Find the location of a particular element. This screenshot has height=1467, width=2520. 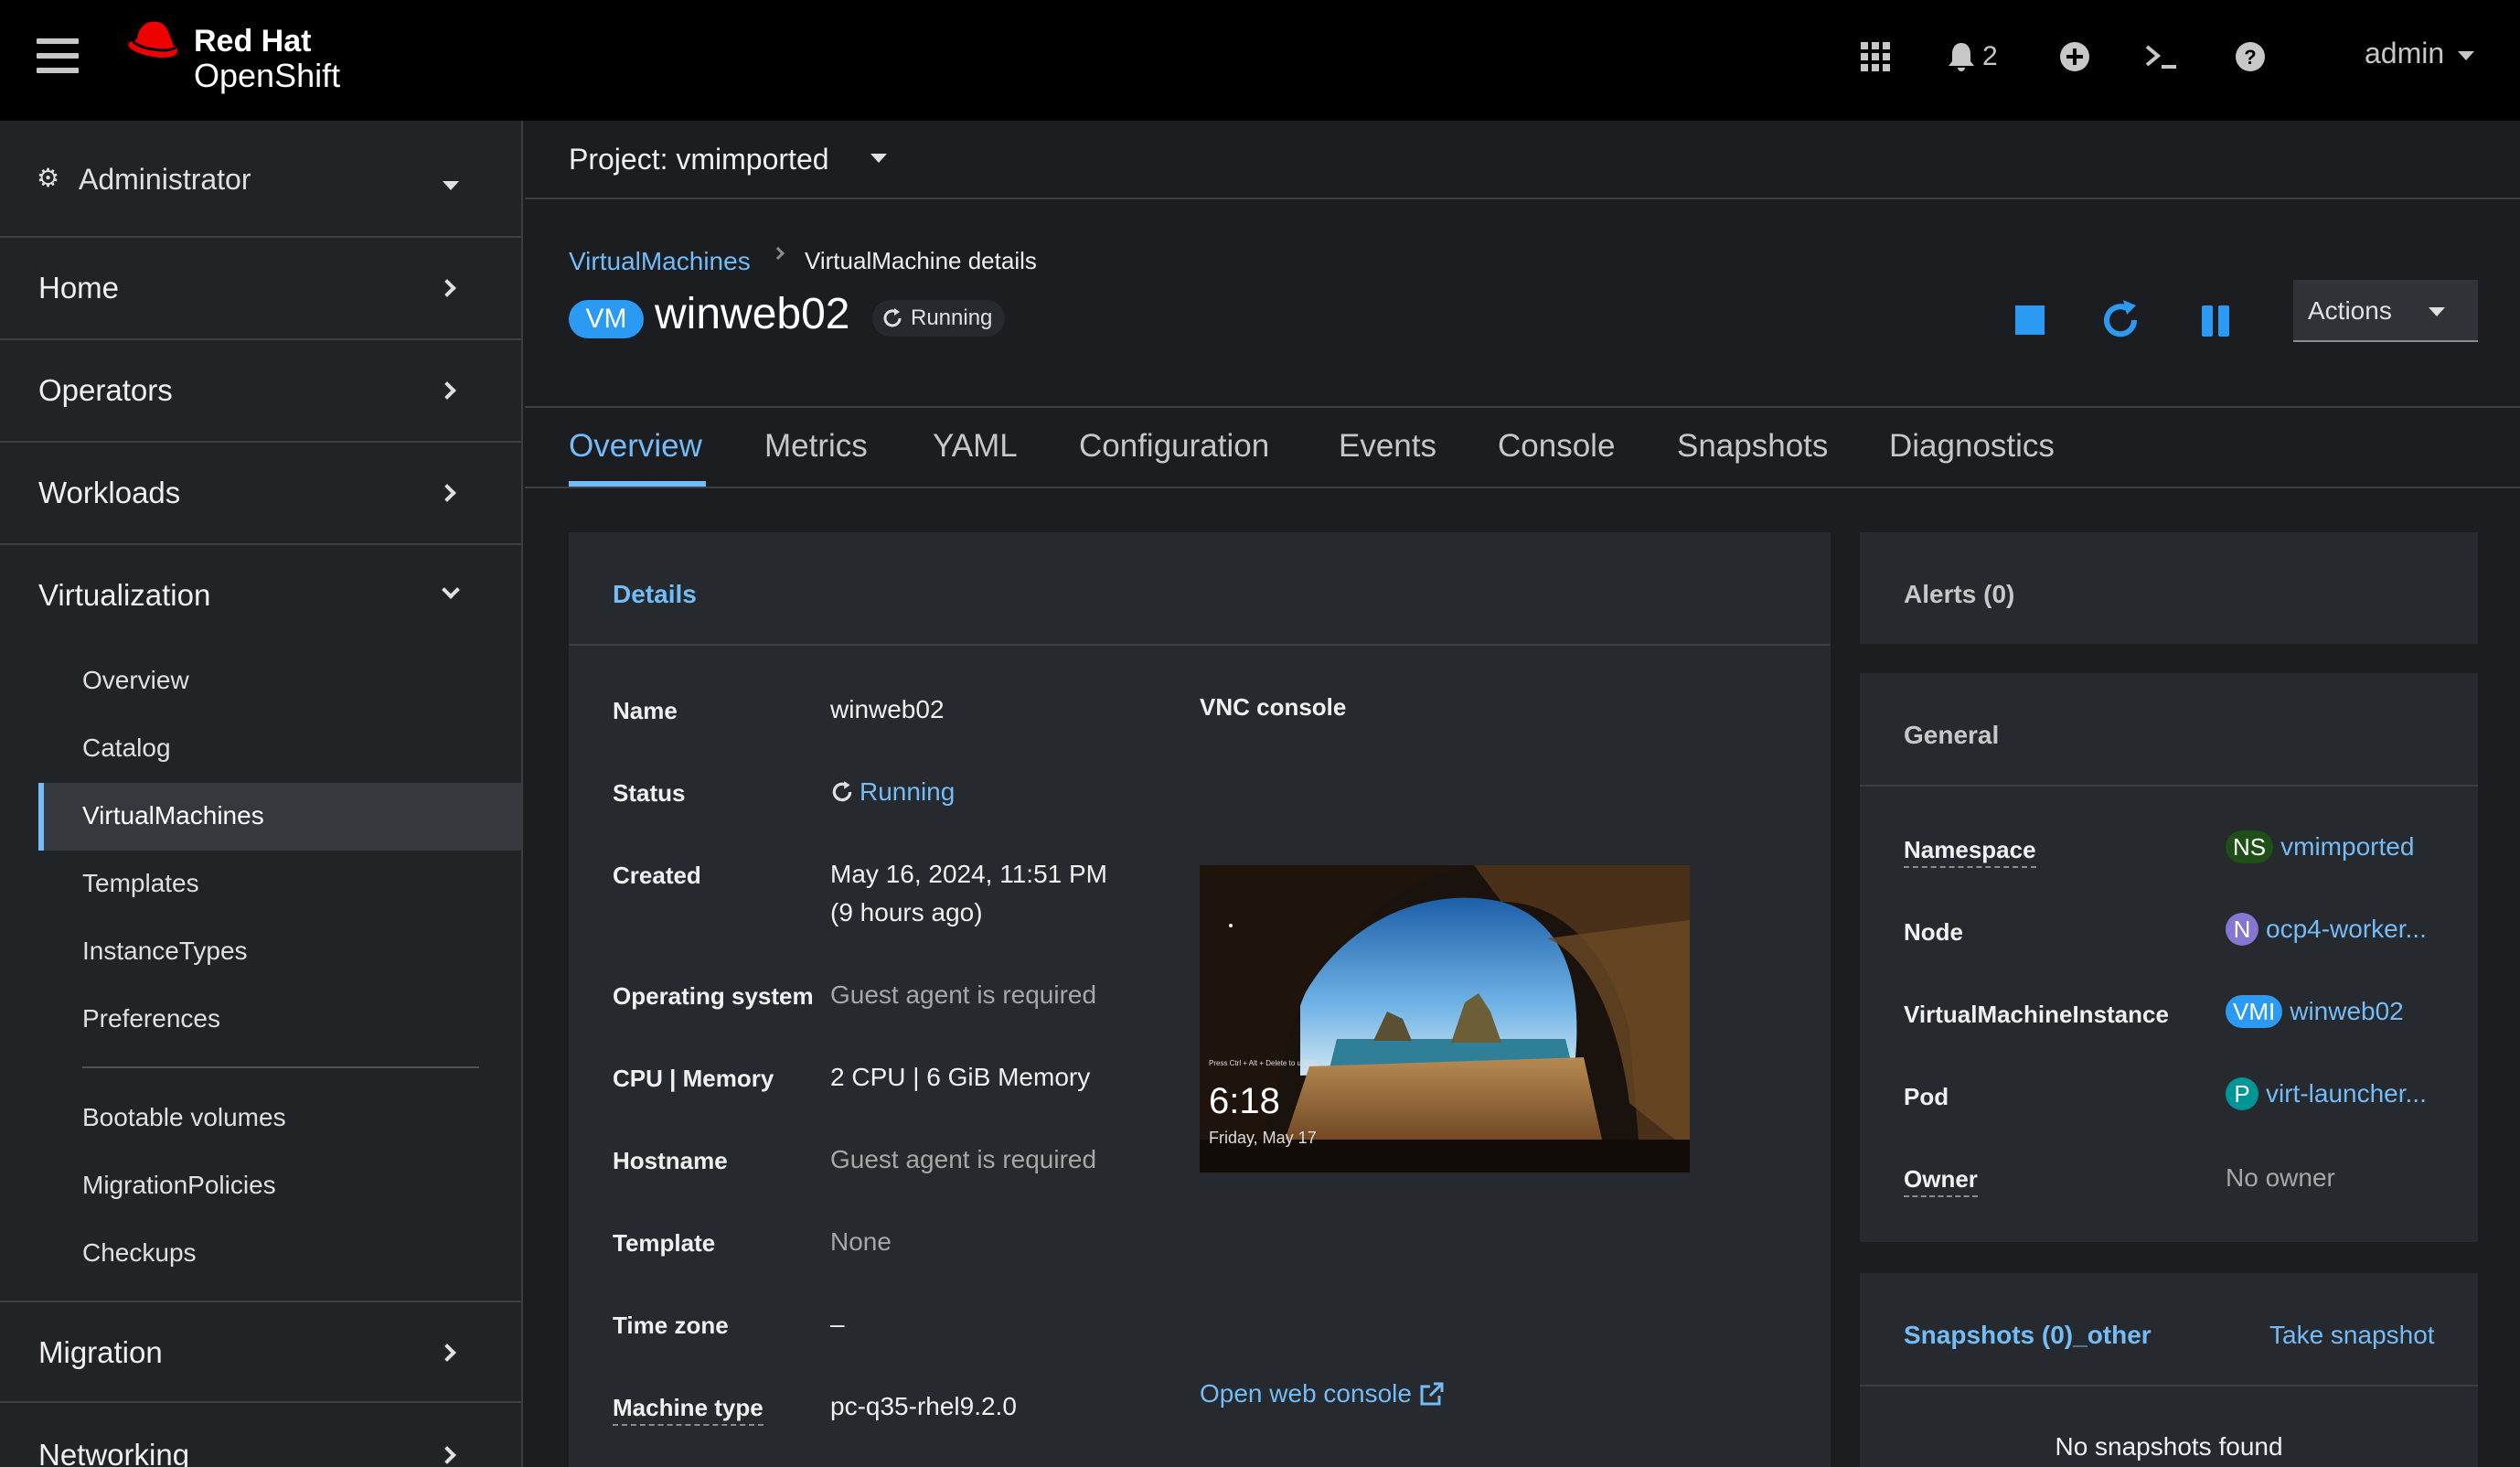

created-label: Created is located at coordinates (657, 875).